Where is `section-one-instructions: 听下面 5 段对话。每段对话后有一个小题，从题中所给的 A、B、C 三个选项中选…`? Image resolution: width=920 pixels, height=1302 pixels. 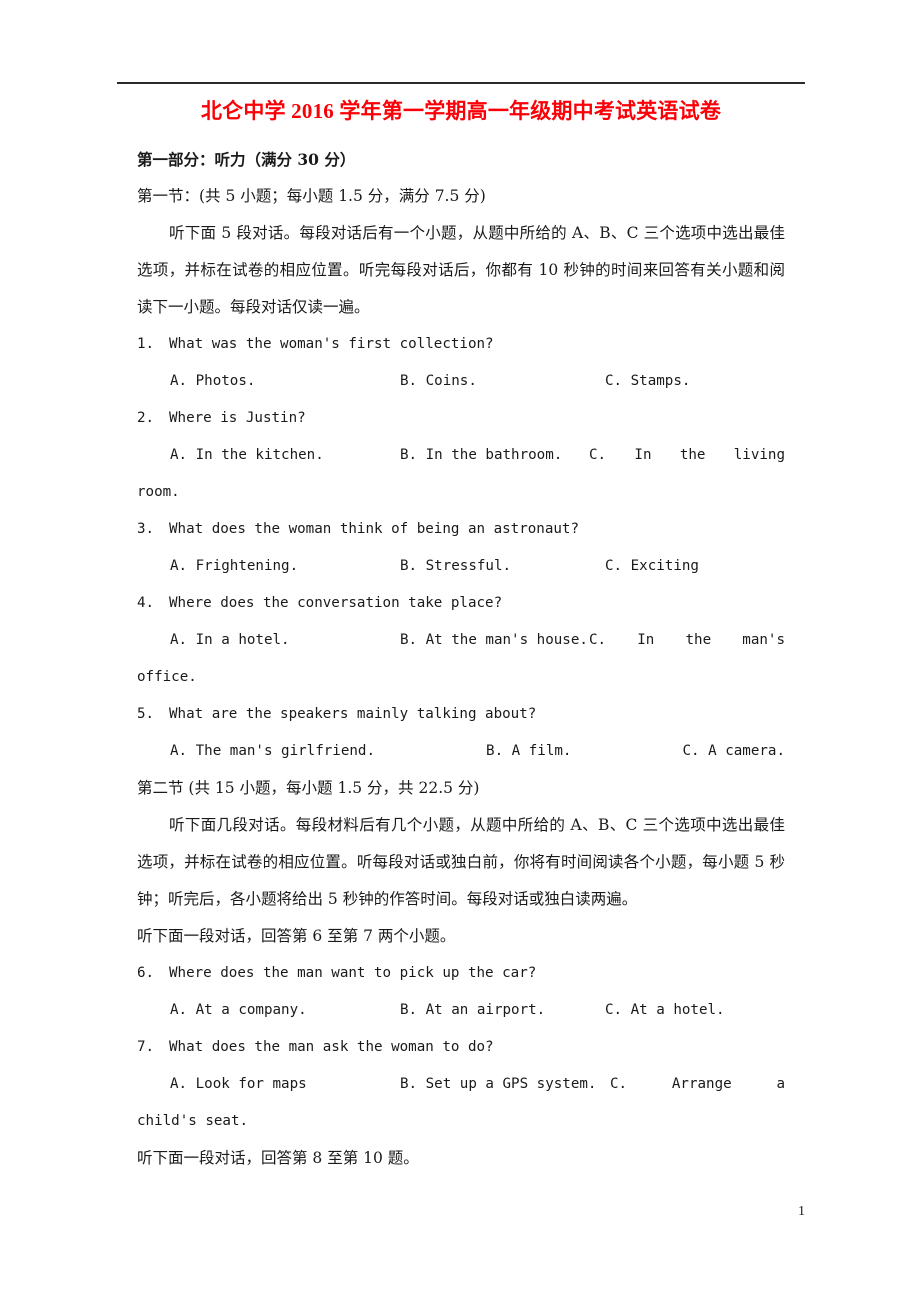
section-one-instructions: 听下面 5 段对话。每段对话后有一个小题，从题中所给的 A、B、C 三个选项中选… is located at coordinates (461, 270).